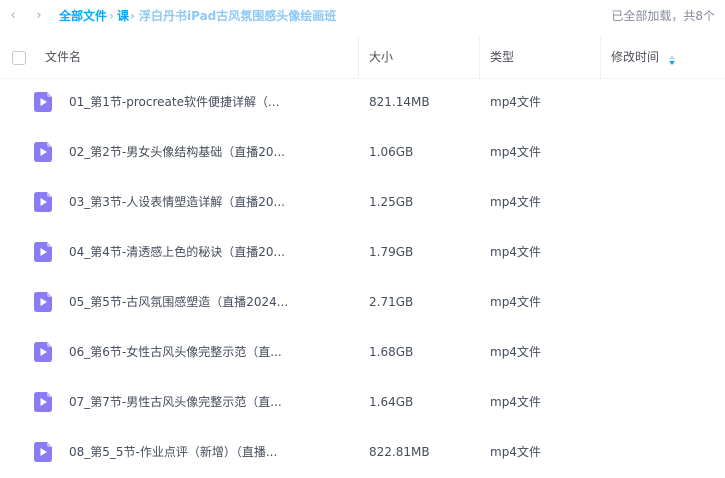 This screenshot has width=725, height=478. Describe the element at coordinates (362, 353) in the screenshot. I see `file-row: 06_第6节-女性古风头像完整示范（直... 1.68GB mp4文件` at that location.